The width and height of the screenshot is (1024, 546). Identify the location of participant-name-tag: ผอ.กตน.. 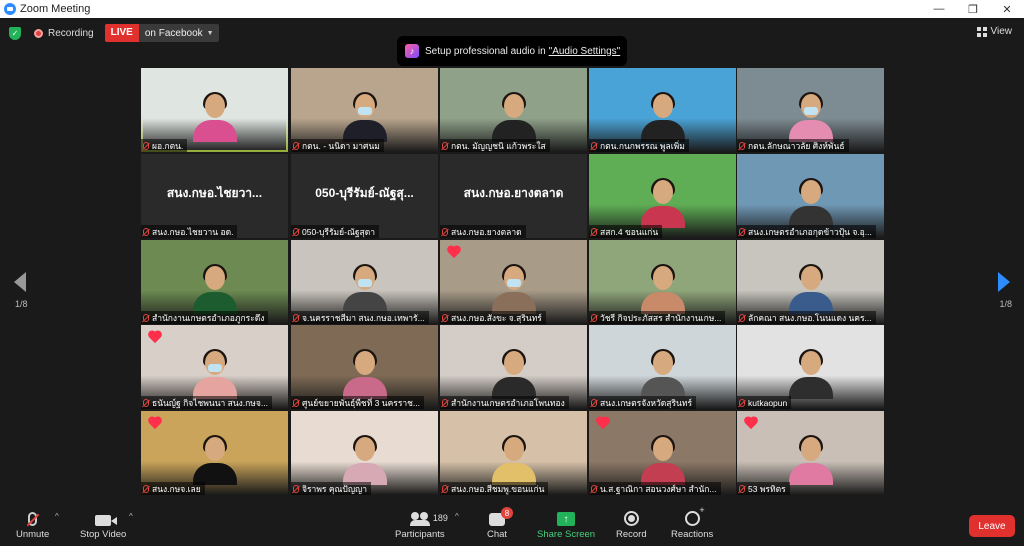
(164, 145).